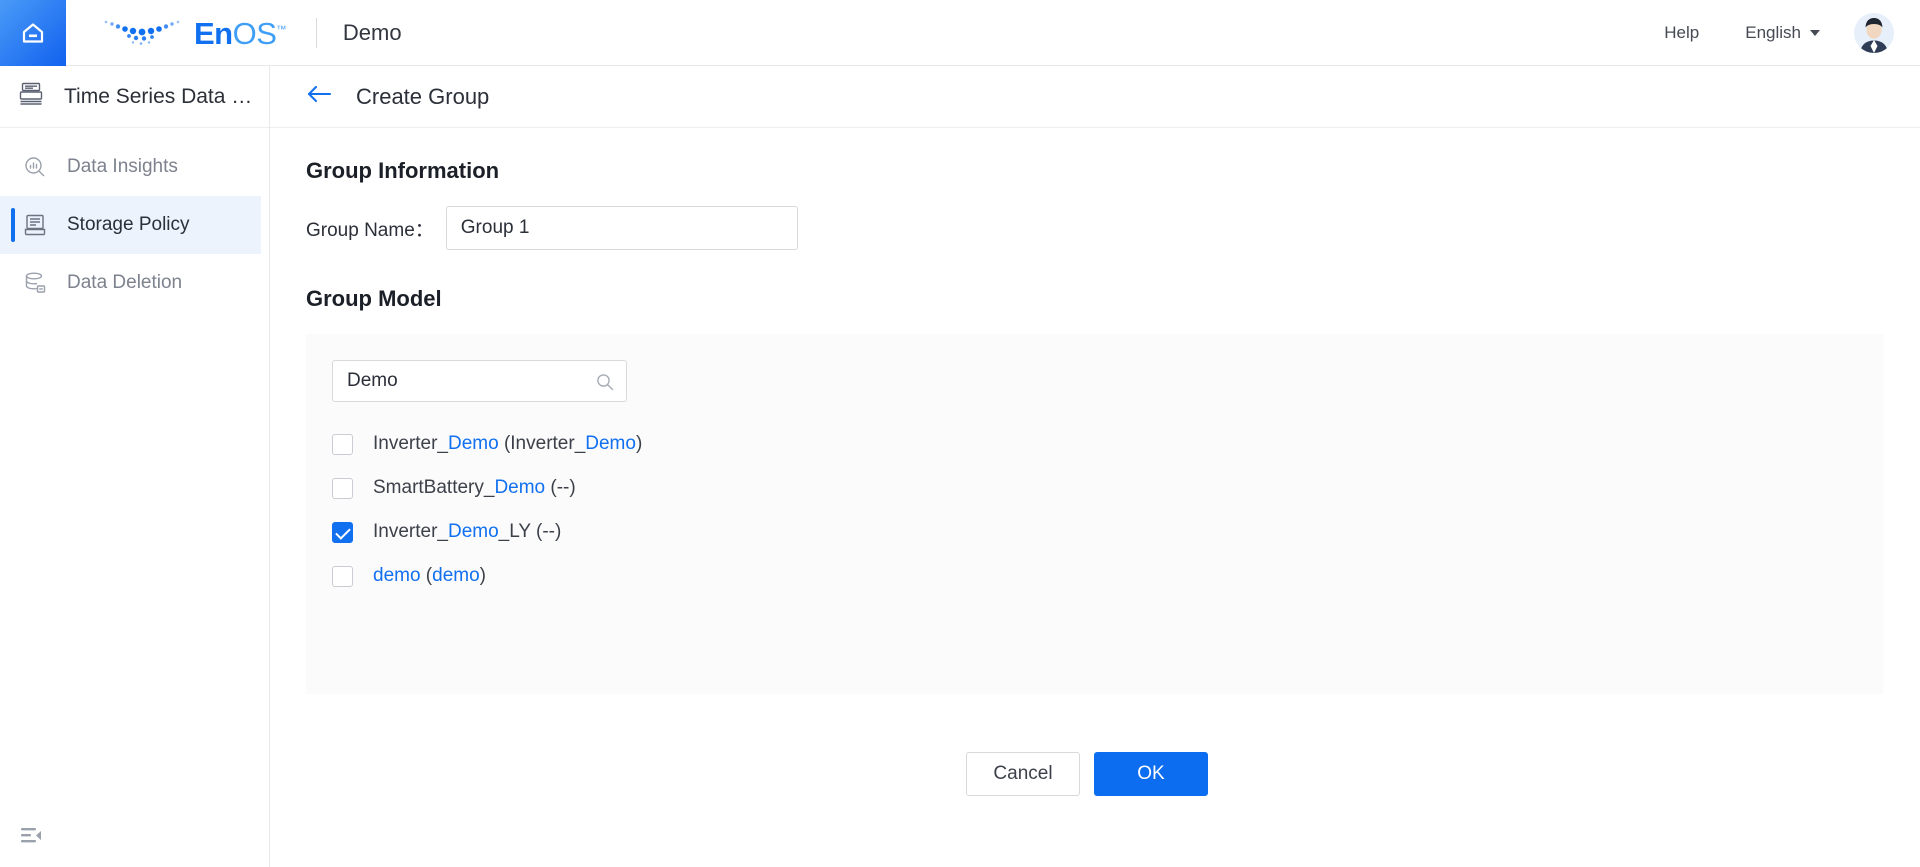 The width and height of the screenshot is (1920, 867). What do you see at coordinates (144, 32) in the screenshot?
I see `enos-swoosh-icon` at bounding box center [144, 32].